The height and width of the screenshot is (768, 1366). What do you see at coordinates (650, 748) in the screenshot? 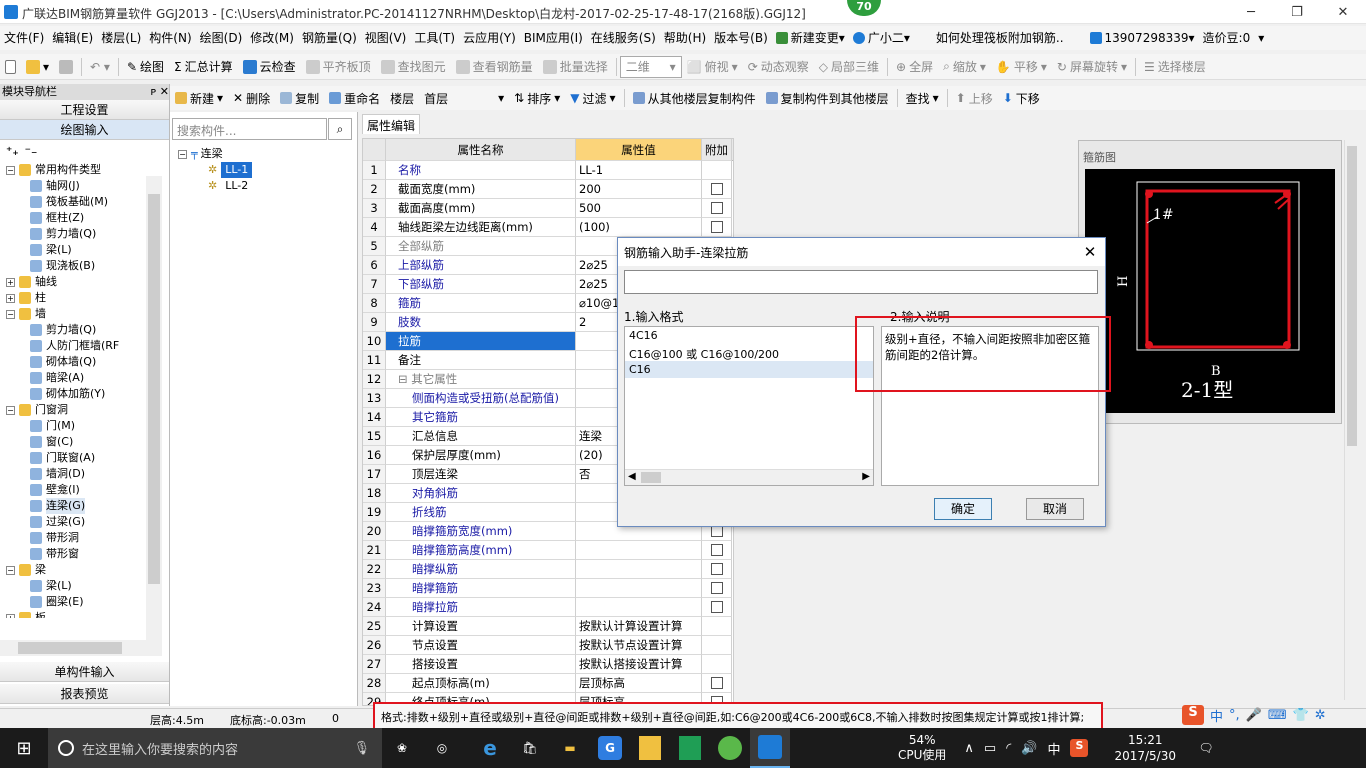
I see `glodon-calc-icon` at bounding box center [650, 748].